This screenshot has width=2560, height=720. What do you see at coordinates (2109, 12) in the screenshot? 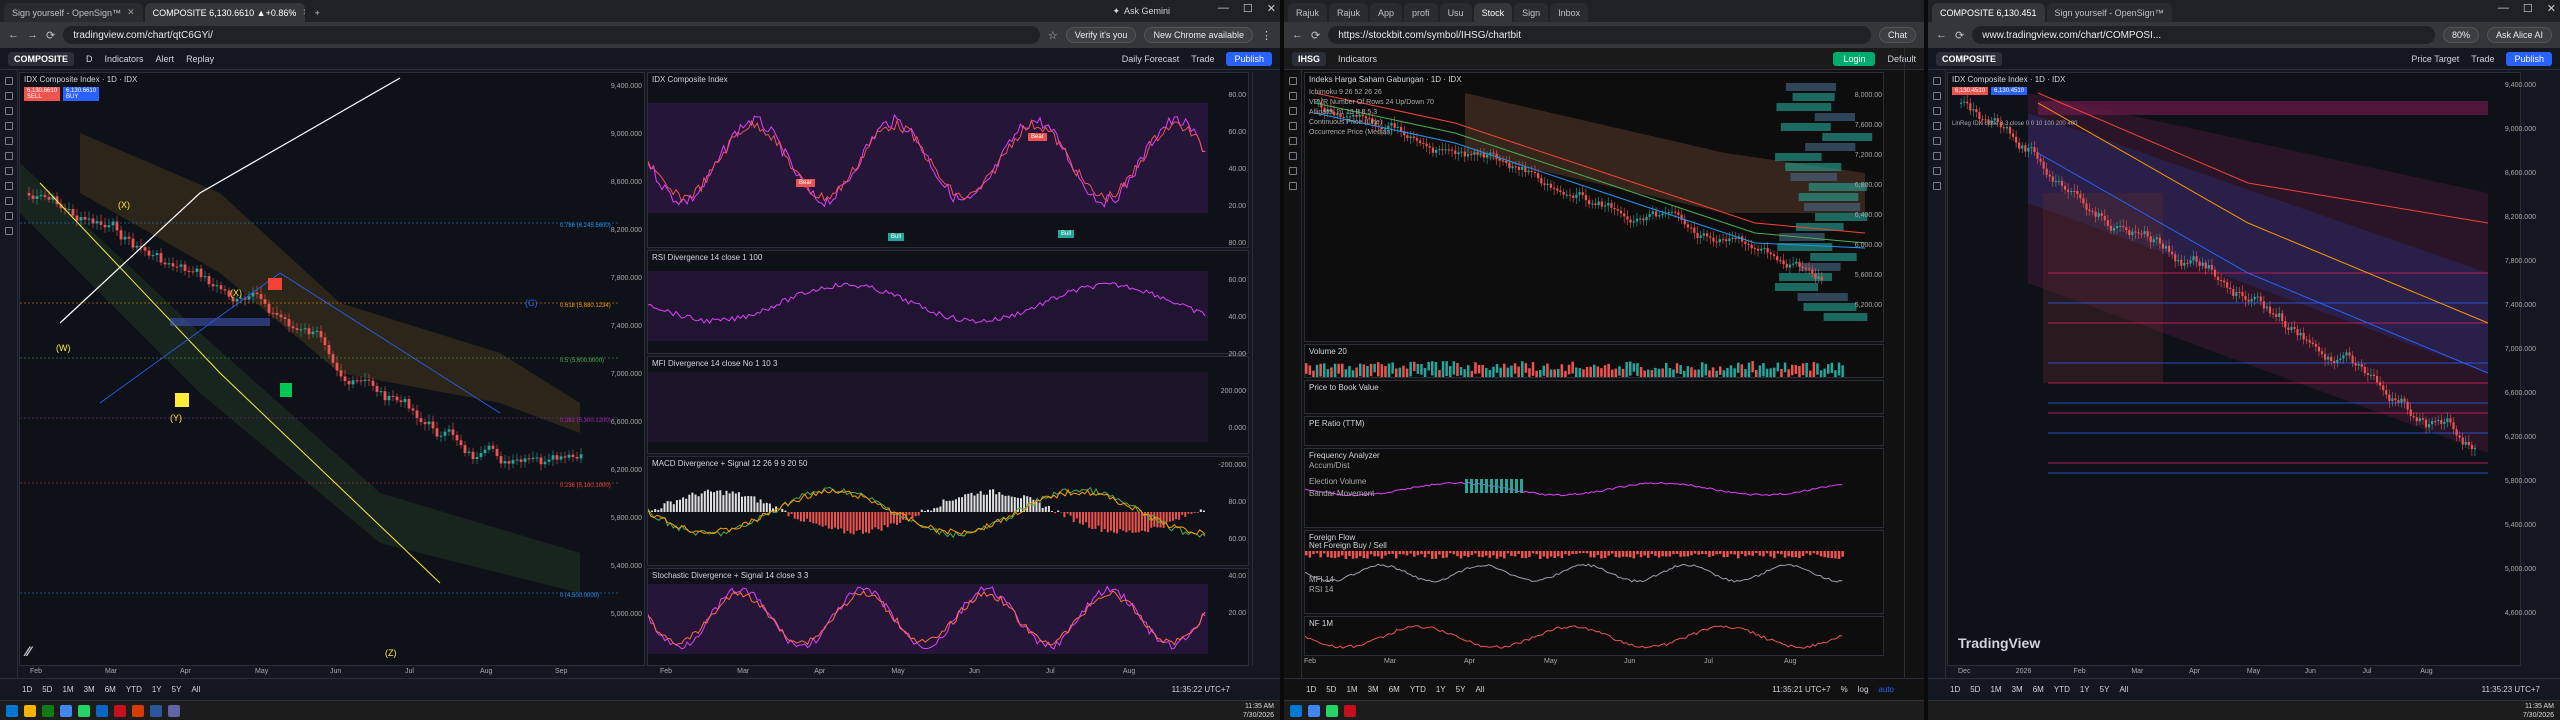
I see `tab-opensign: Sign yourself - OpenSign™` at bounding box center [2109, 12].